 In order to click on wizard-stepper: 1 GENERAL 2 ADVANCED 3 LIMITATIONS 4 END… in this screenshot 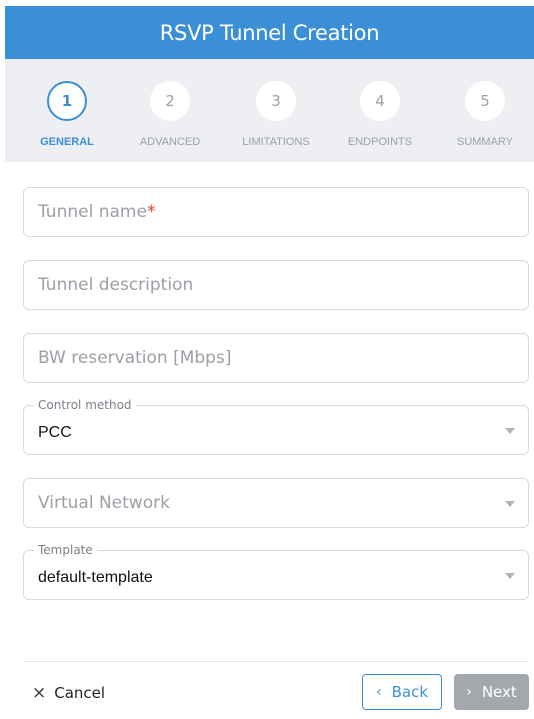, I will do `click(269, 110)`.